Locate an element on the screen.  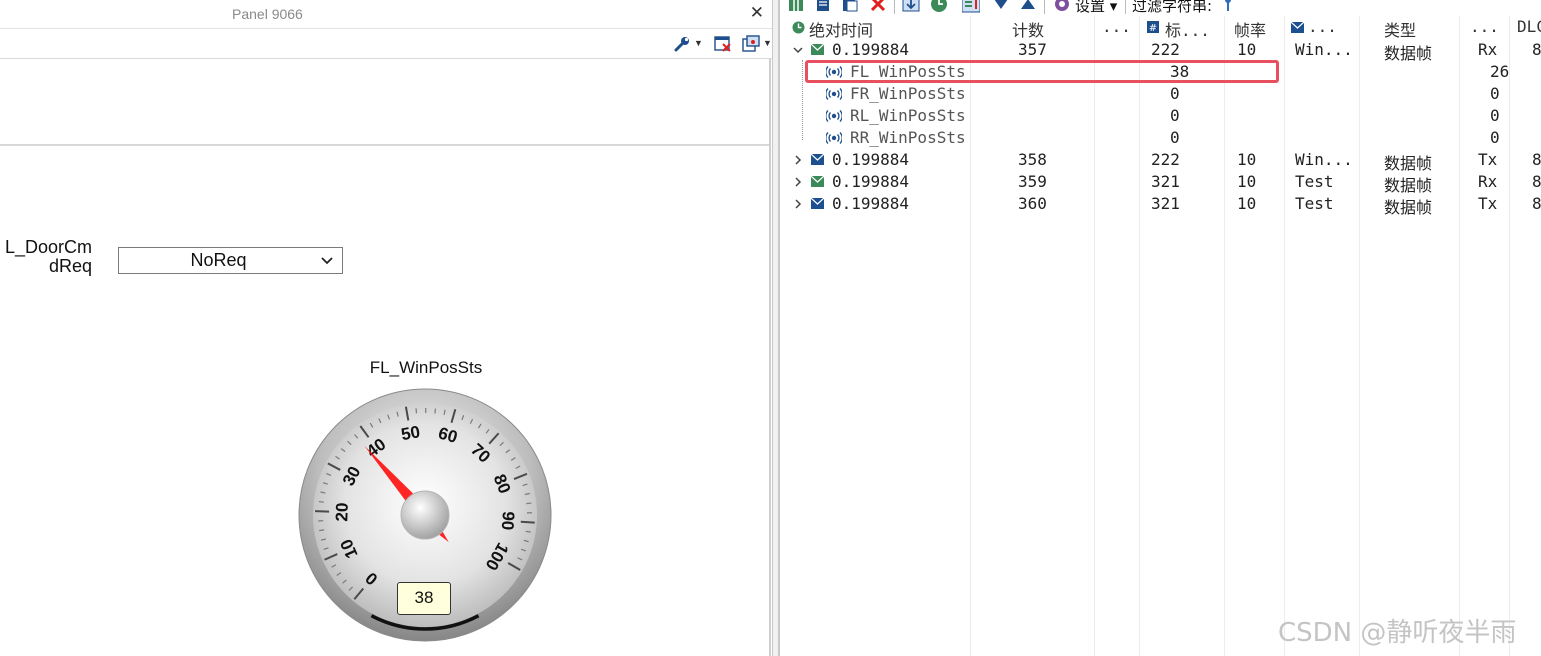
row-count: 360 is located at coordinates (1032, 203).